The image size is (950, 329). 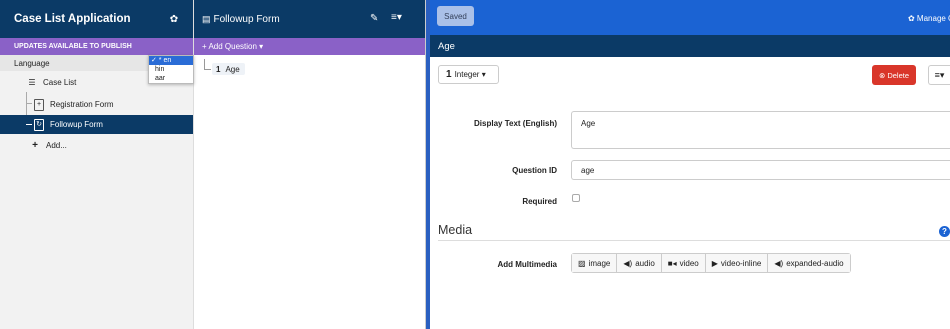 What do you see at coordinates (527, 264) in the screenshot?
I see `add-multimedia-label: Add Multimedia` at bounding box center [527, 264].